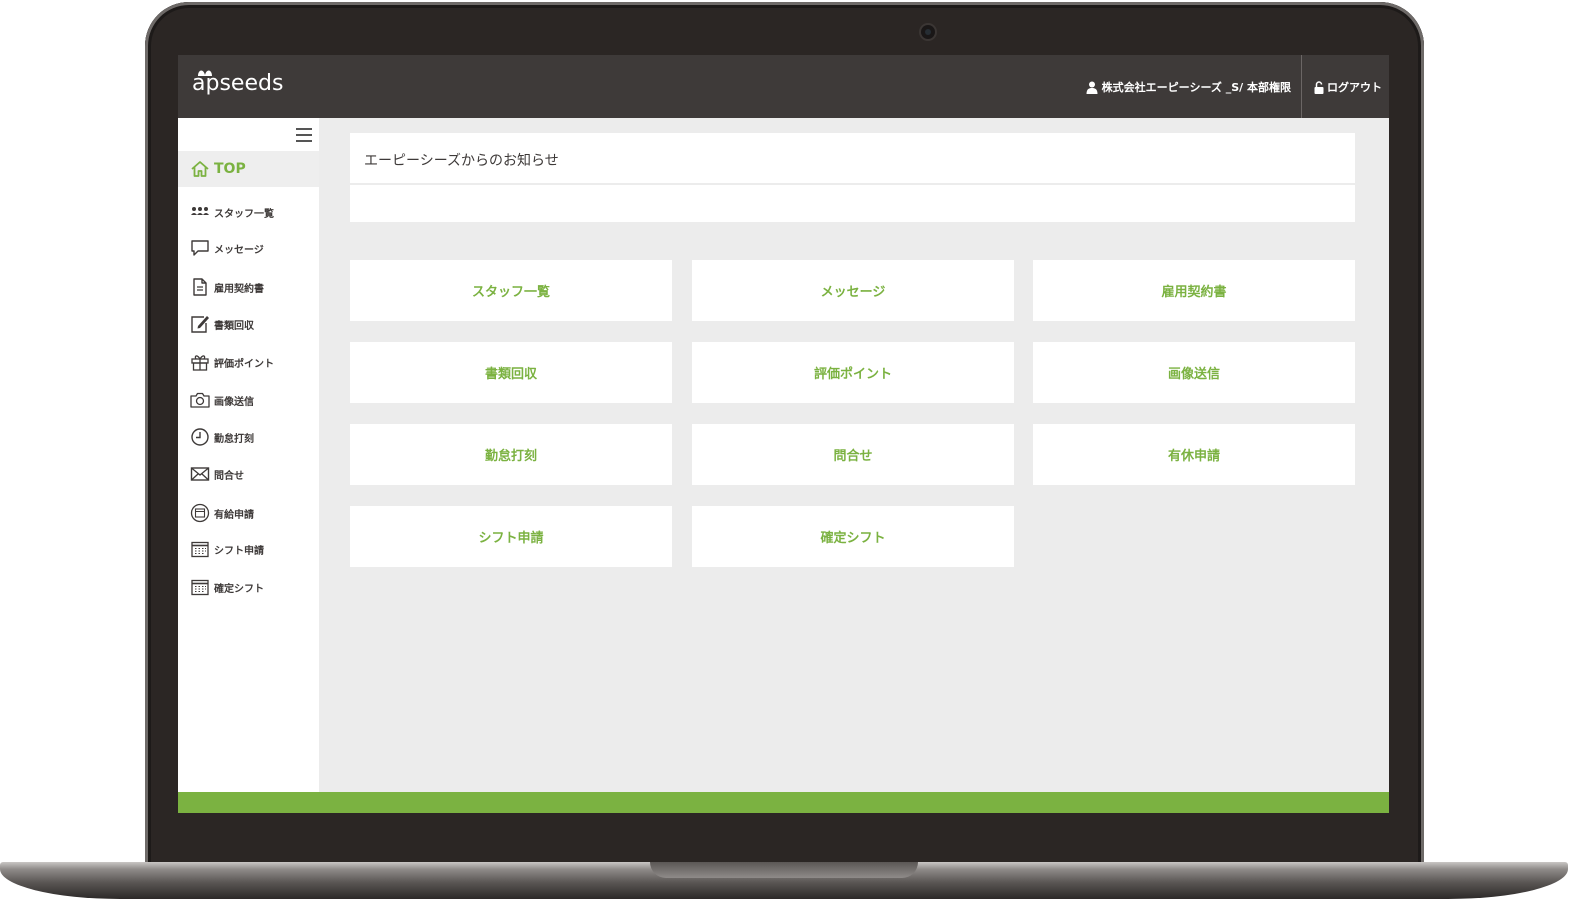 The image size is (1587, 911). I want to click on edit-icon, so click(200, 324).